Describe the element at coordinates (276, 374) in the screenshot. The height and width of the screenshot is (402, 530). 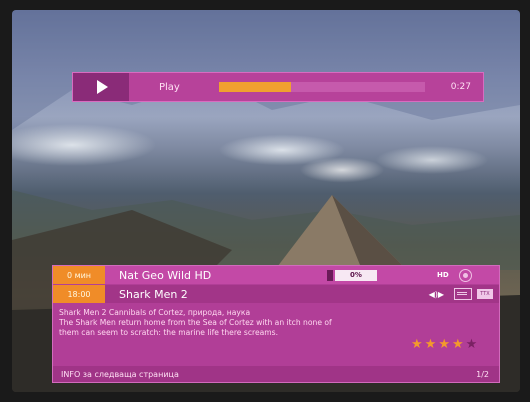
I see `info-footer: INFO за следваща страница 1/2` at that location.